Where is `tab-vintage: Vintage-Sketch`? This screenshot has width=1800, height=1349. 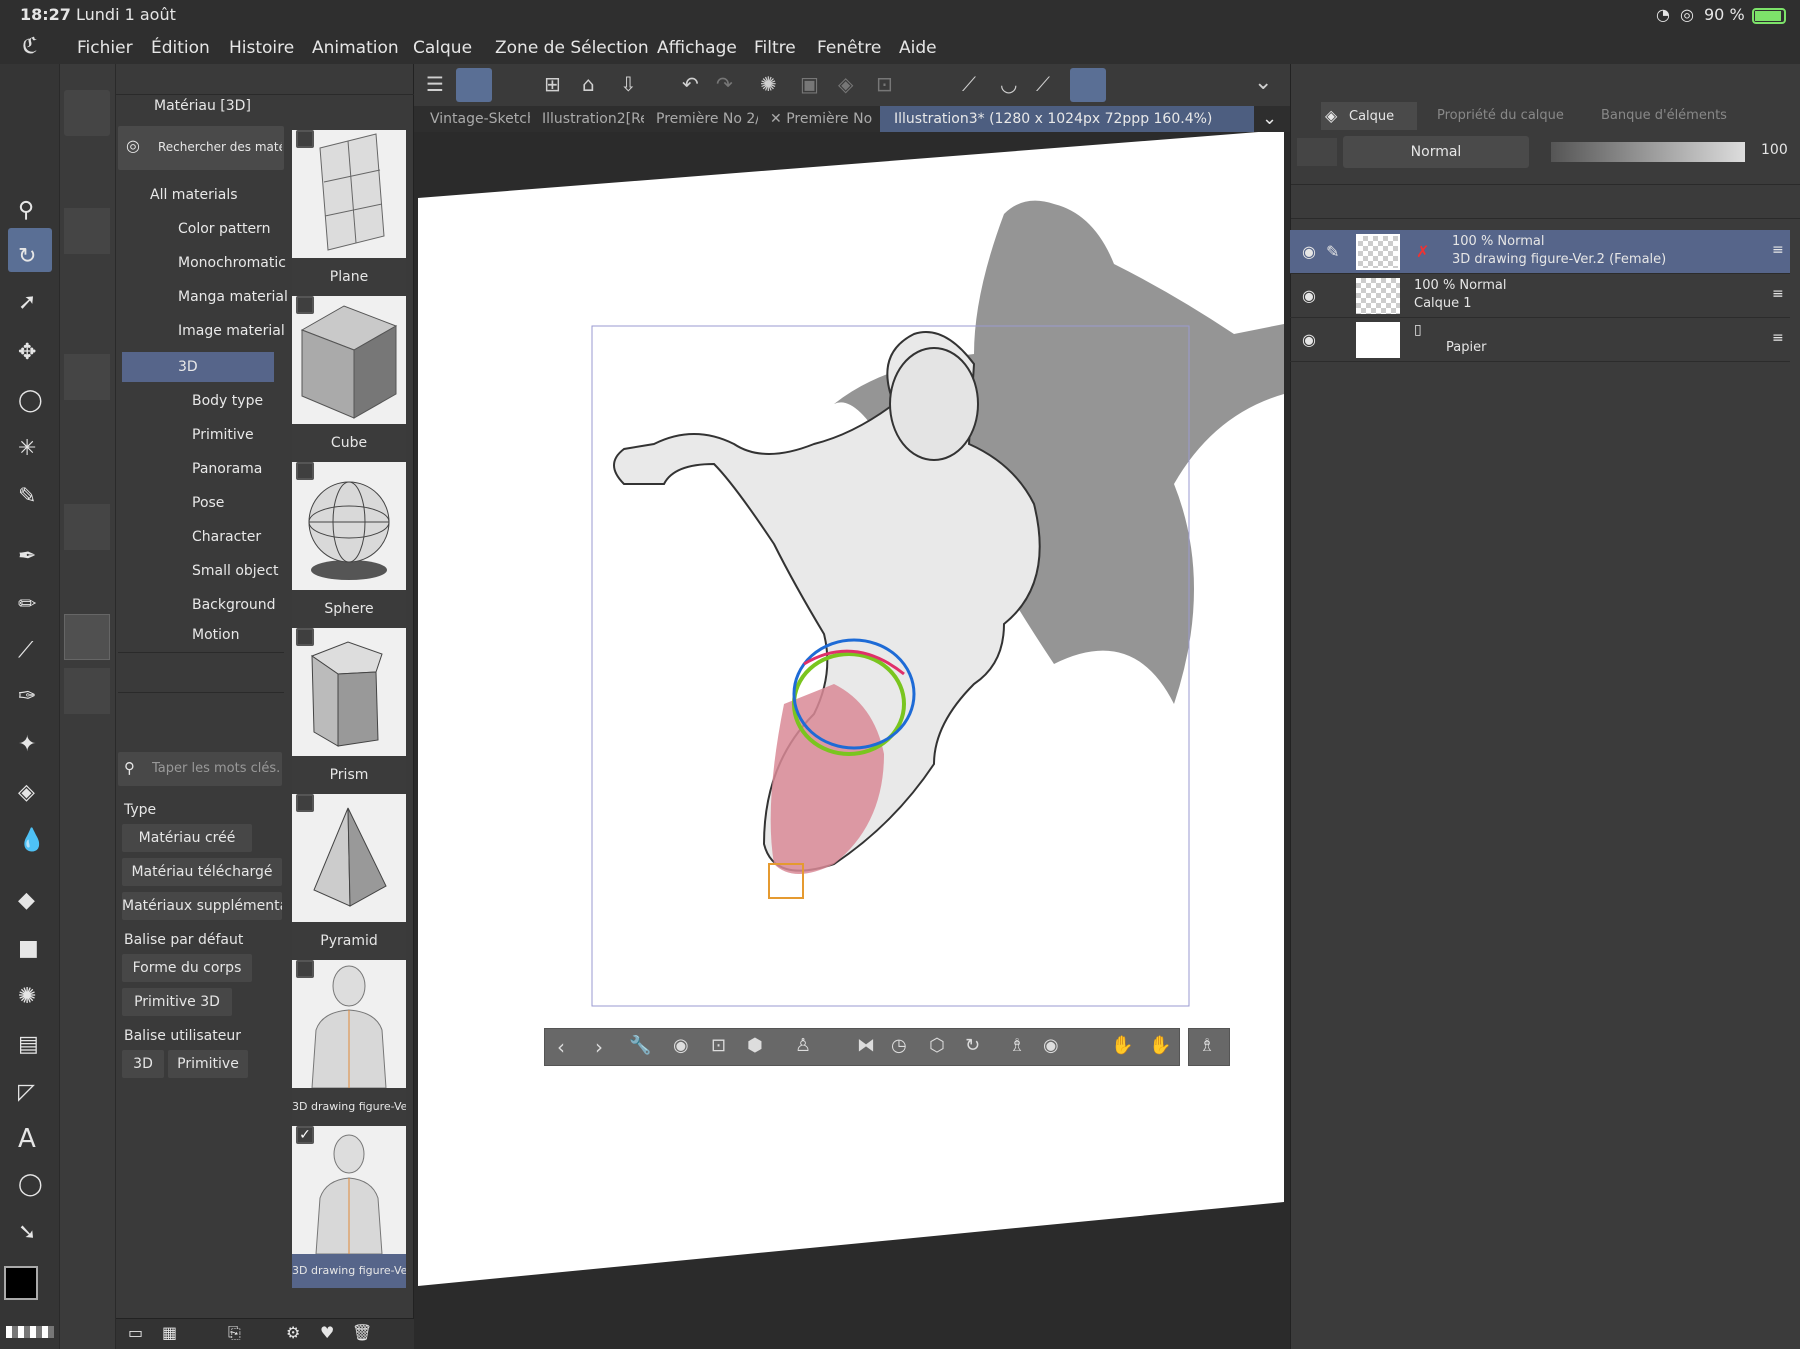
tab-vintage: Vintage-Sketch is located at coordinates (472, 119).